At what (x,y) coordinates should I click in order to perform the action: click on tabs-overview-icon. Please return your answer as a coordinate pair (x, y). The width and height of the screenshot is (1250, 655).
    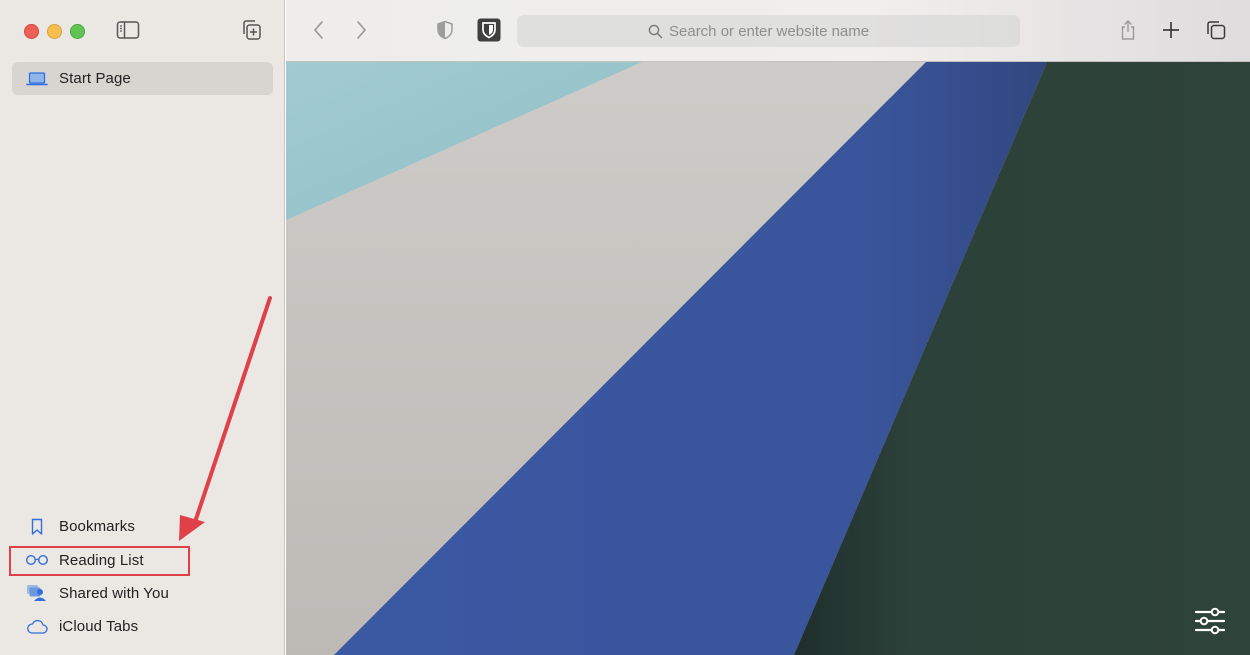
    Looking at the image, I should click on (1216, 30).